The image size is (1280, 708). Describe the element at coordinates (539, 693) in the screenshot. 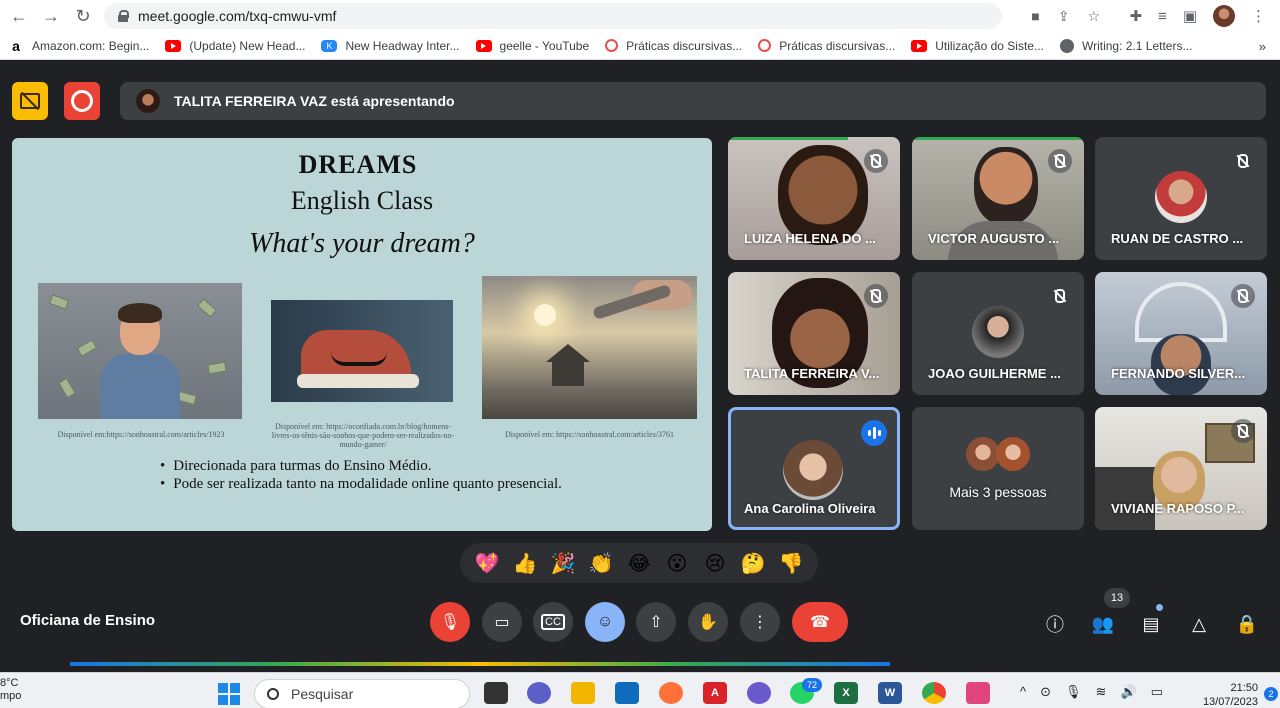

I see `teams-icon` at that location.